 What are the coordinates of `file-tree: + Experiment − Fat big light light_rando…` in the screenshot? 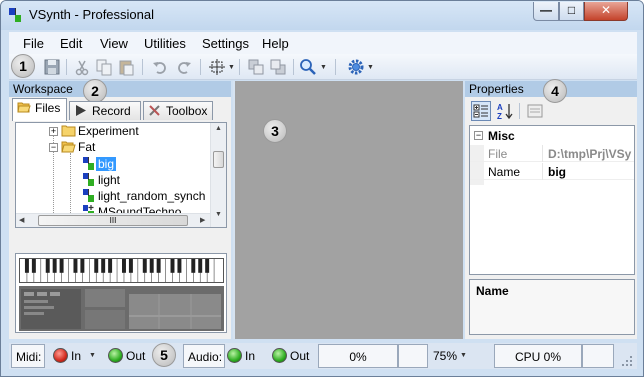 It's located at (121, 175).